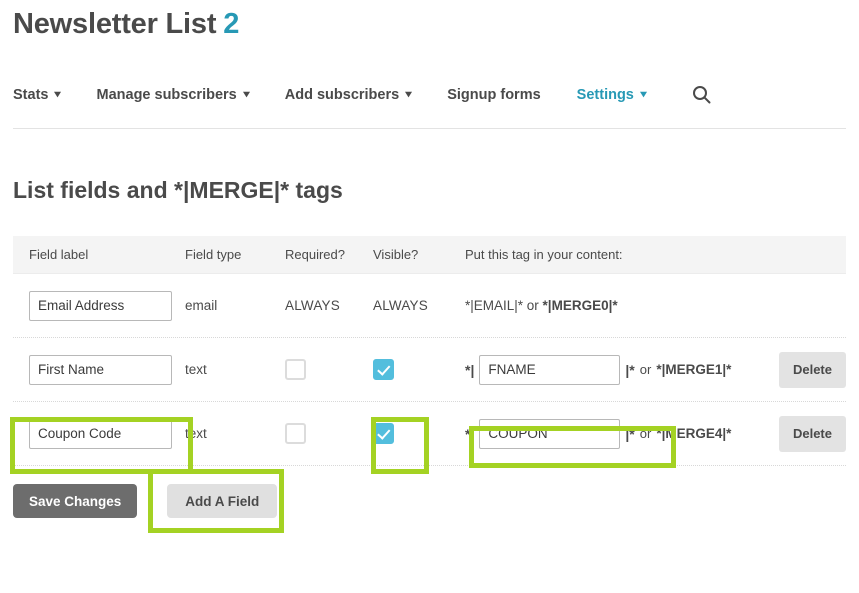 This screenshot has width=859, height=593. I want to click on page-title: Newsletter List, so click(115, 24).